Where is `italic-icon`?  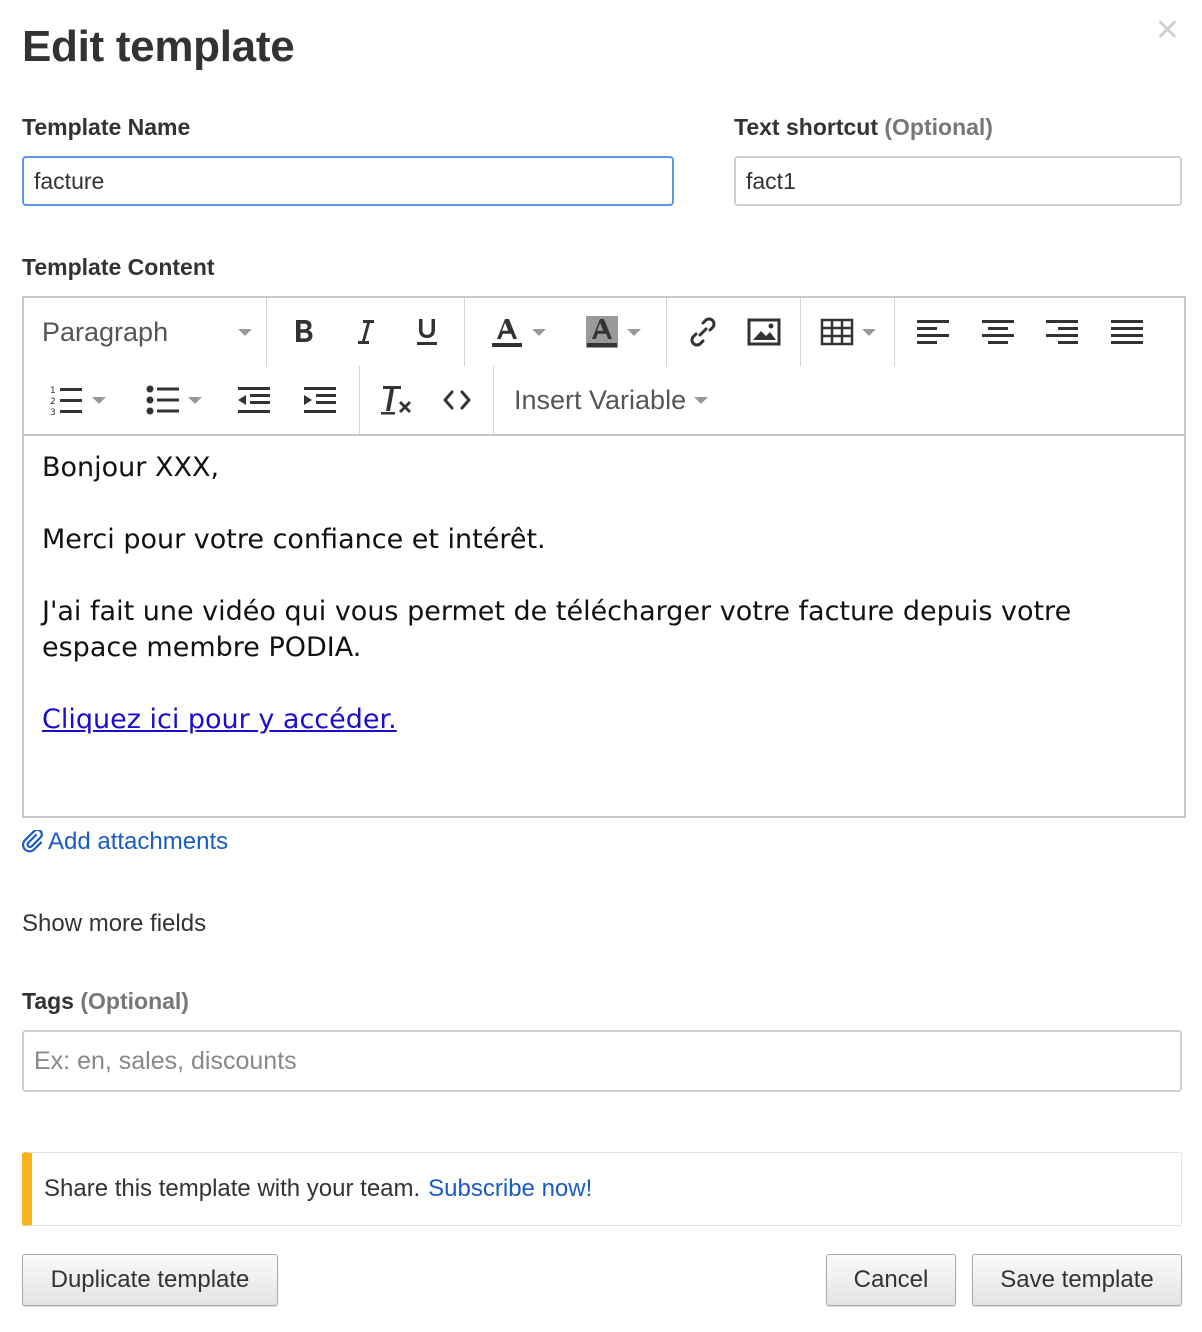
italic-icon is located at coordinates (365, 332).